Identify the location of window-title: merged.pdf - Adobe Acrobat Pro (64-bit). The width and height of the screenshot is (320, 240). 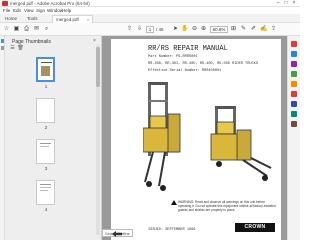
(50, 3).